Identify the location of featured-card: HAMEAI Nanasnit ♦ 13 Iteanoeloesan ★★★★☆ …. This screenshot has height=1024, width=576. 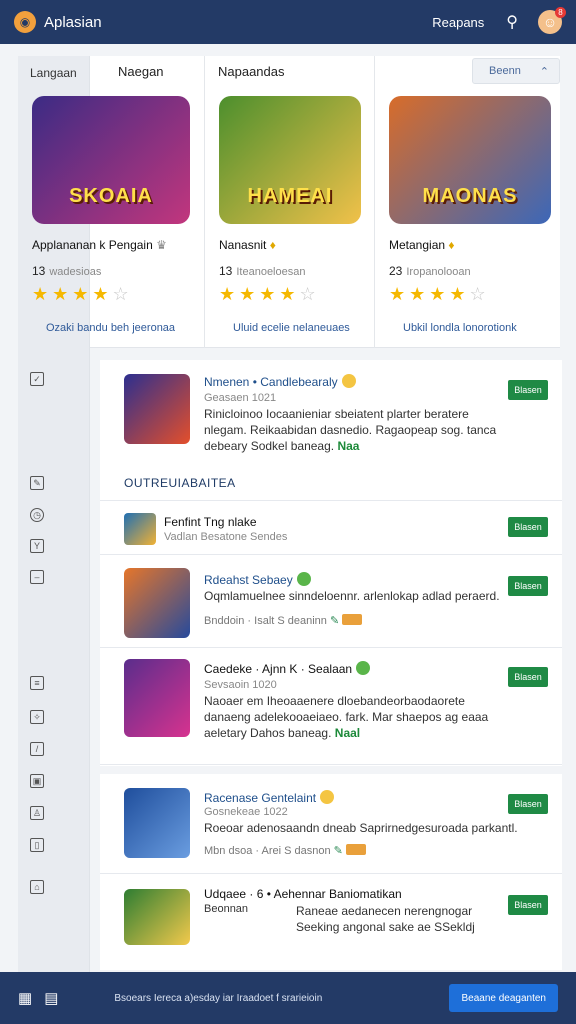
(289, 202).